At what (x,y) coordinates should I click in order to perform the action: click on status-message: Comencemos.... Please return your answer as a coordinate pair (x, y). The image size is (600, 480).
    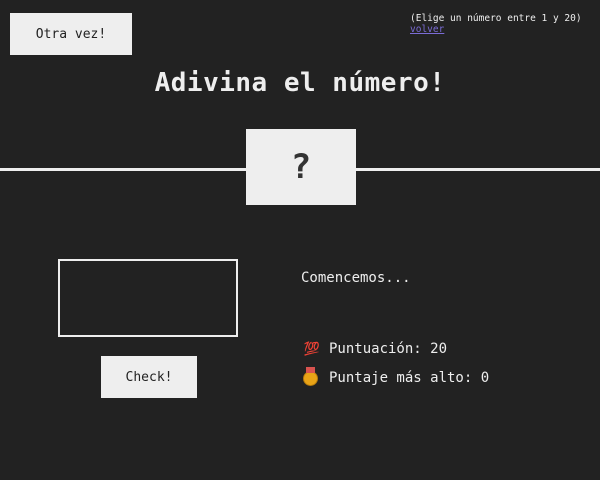
    Looking at the image, I should click on (356, 278).